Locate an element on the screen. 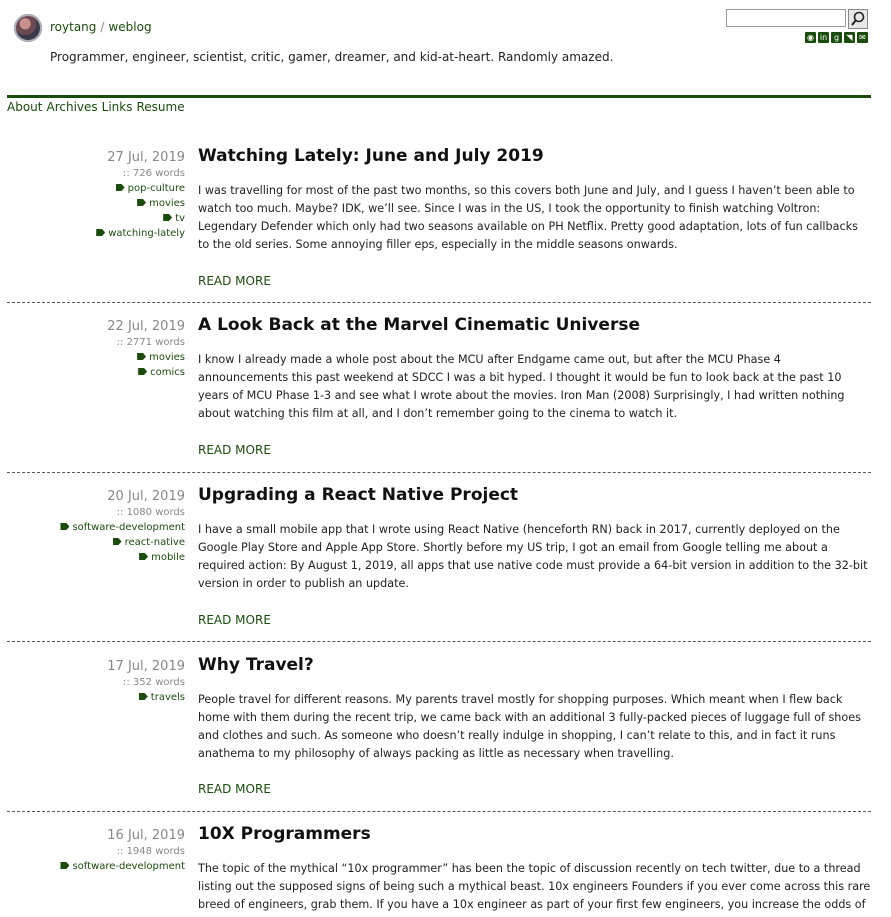 The image size is (891, 917). post-date: 17 Jul, 2019 is located at coordinates (146, 666).